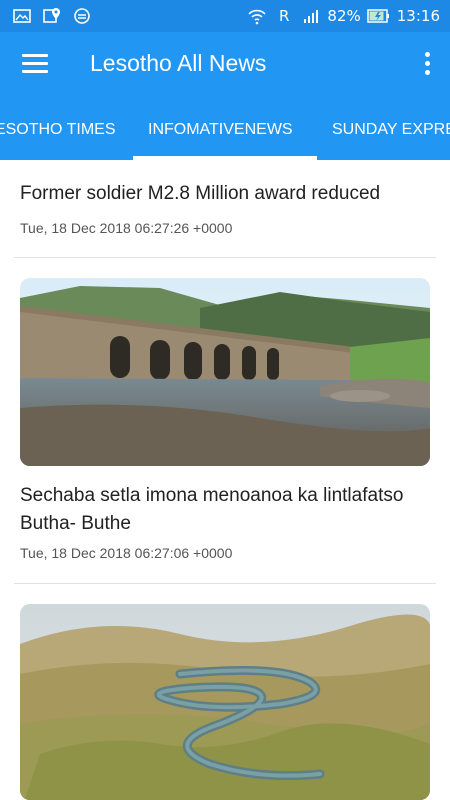 Image resolution: width=450 pixels, height=800 pixels. I want to click on app-bar: Lesotho All News, so click(225, 66).